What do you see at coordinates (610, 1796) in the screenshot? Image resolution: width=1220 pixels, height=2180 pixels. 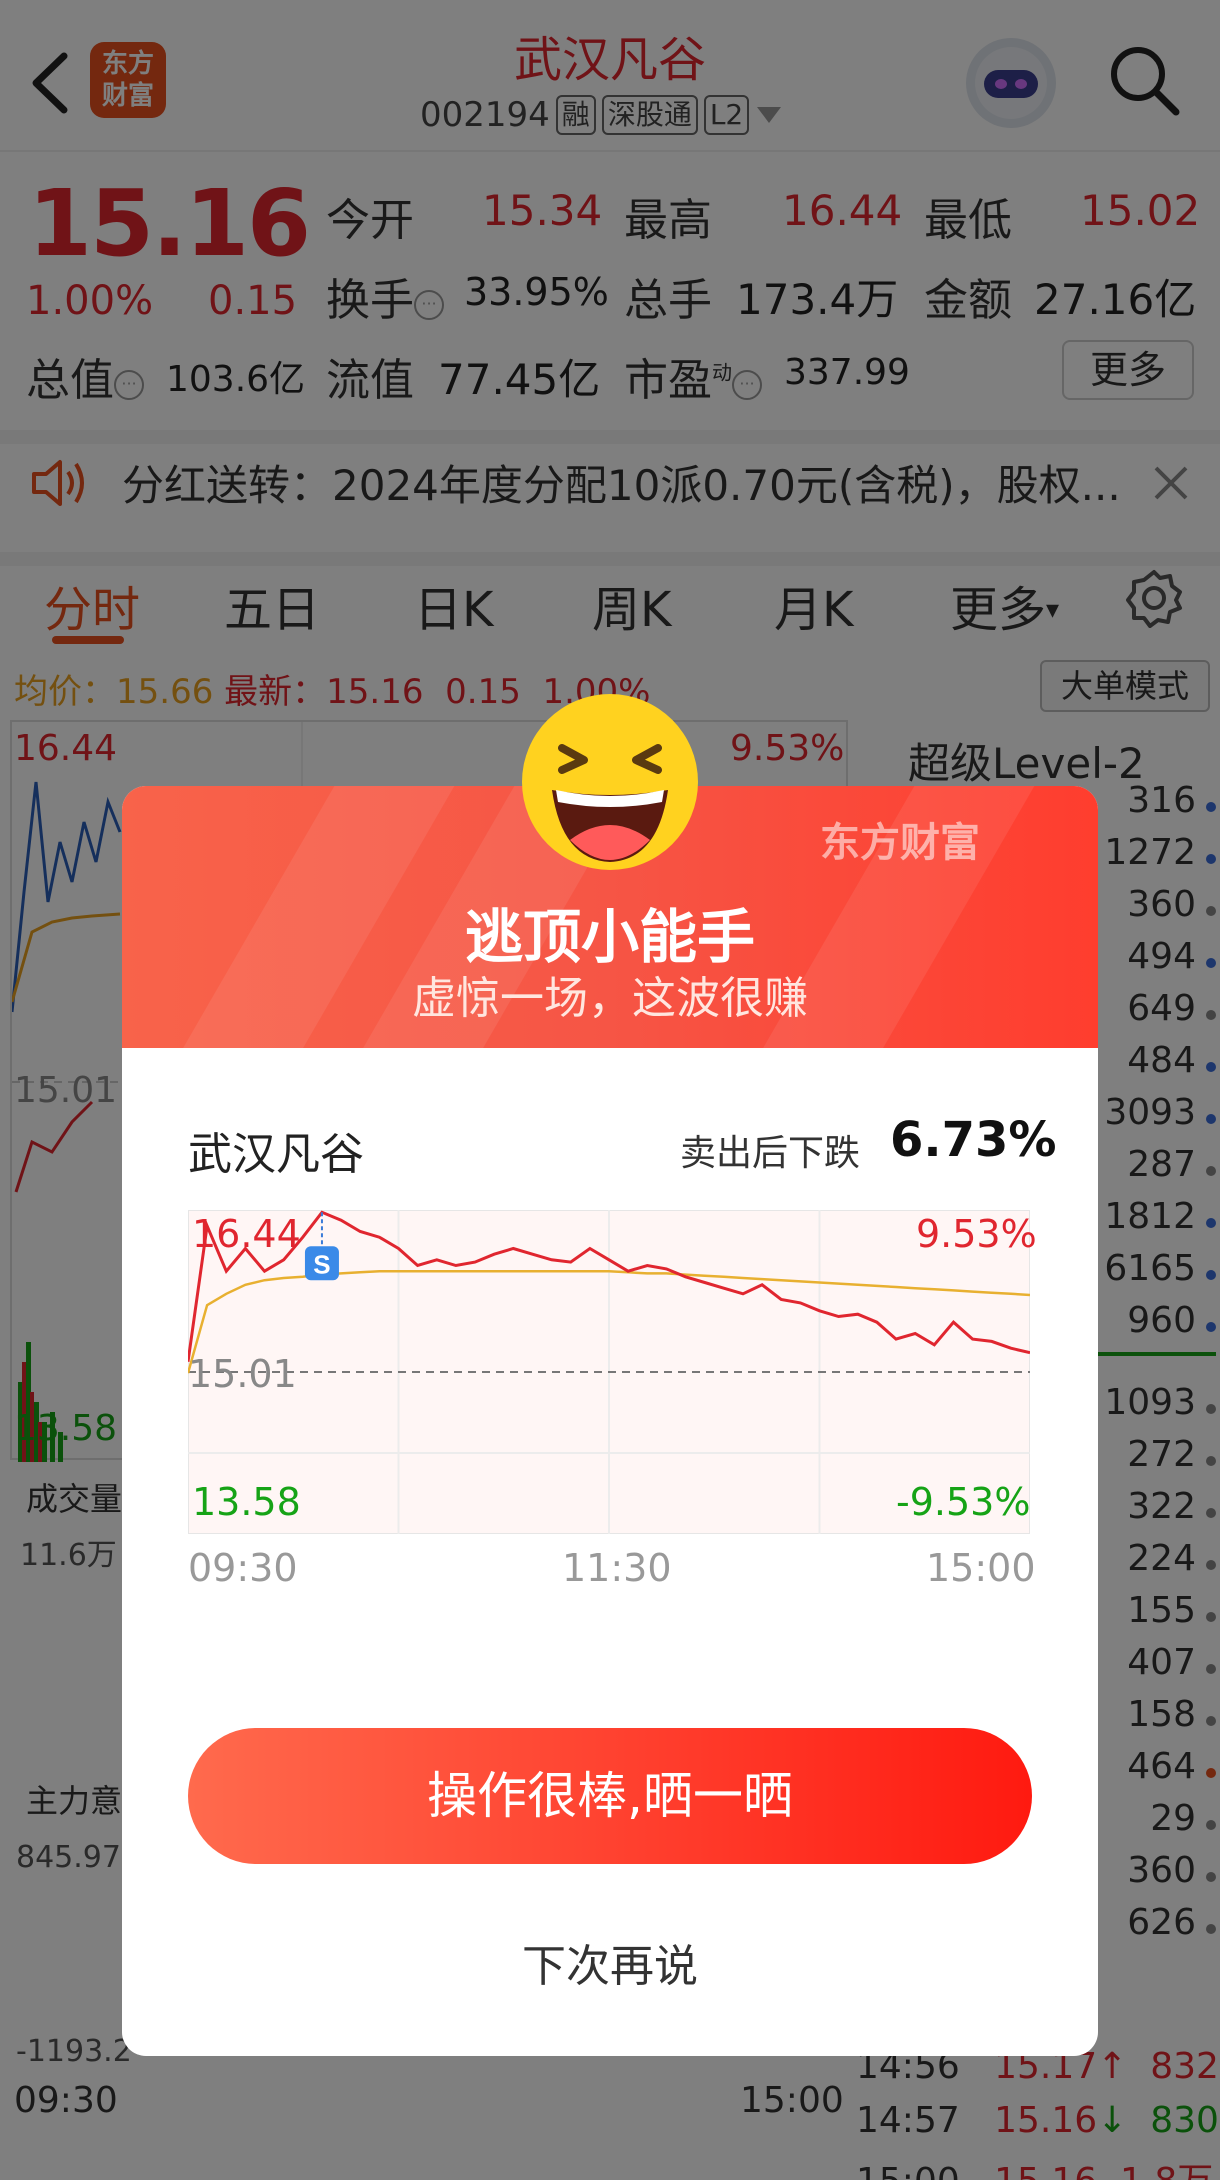 I see `share-button: 操作很棒,晒一晒` at bounding box center [610, 1796].